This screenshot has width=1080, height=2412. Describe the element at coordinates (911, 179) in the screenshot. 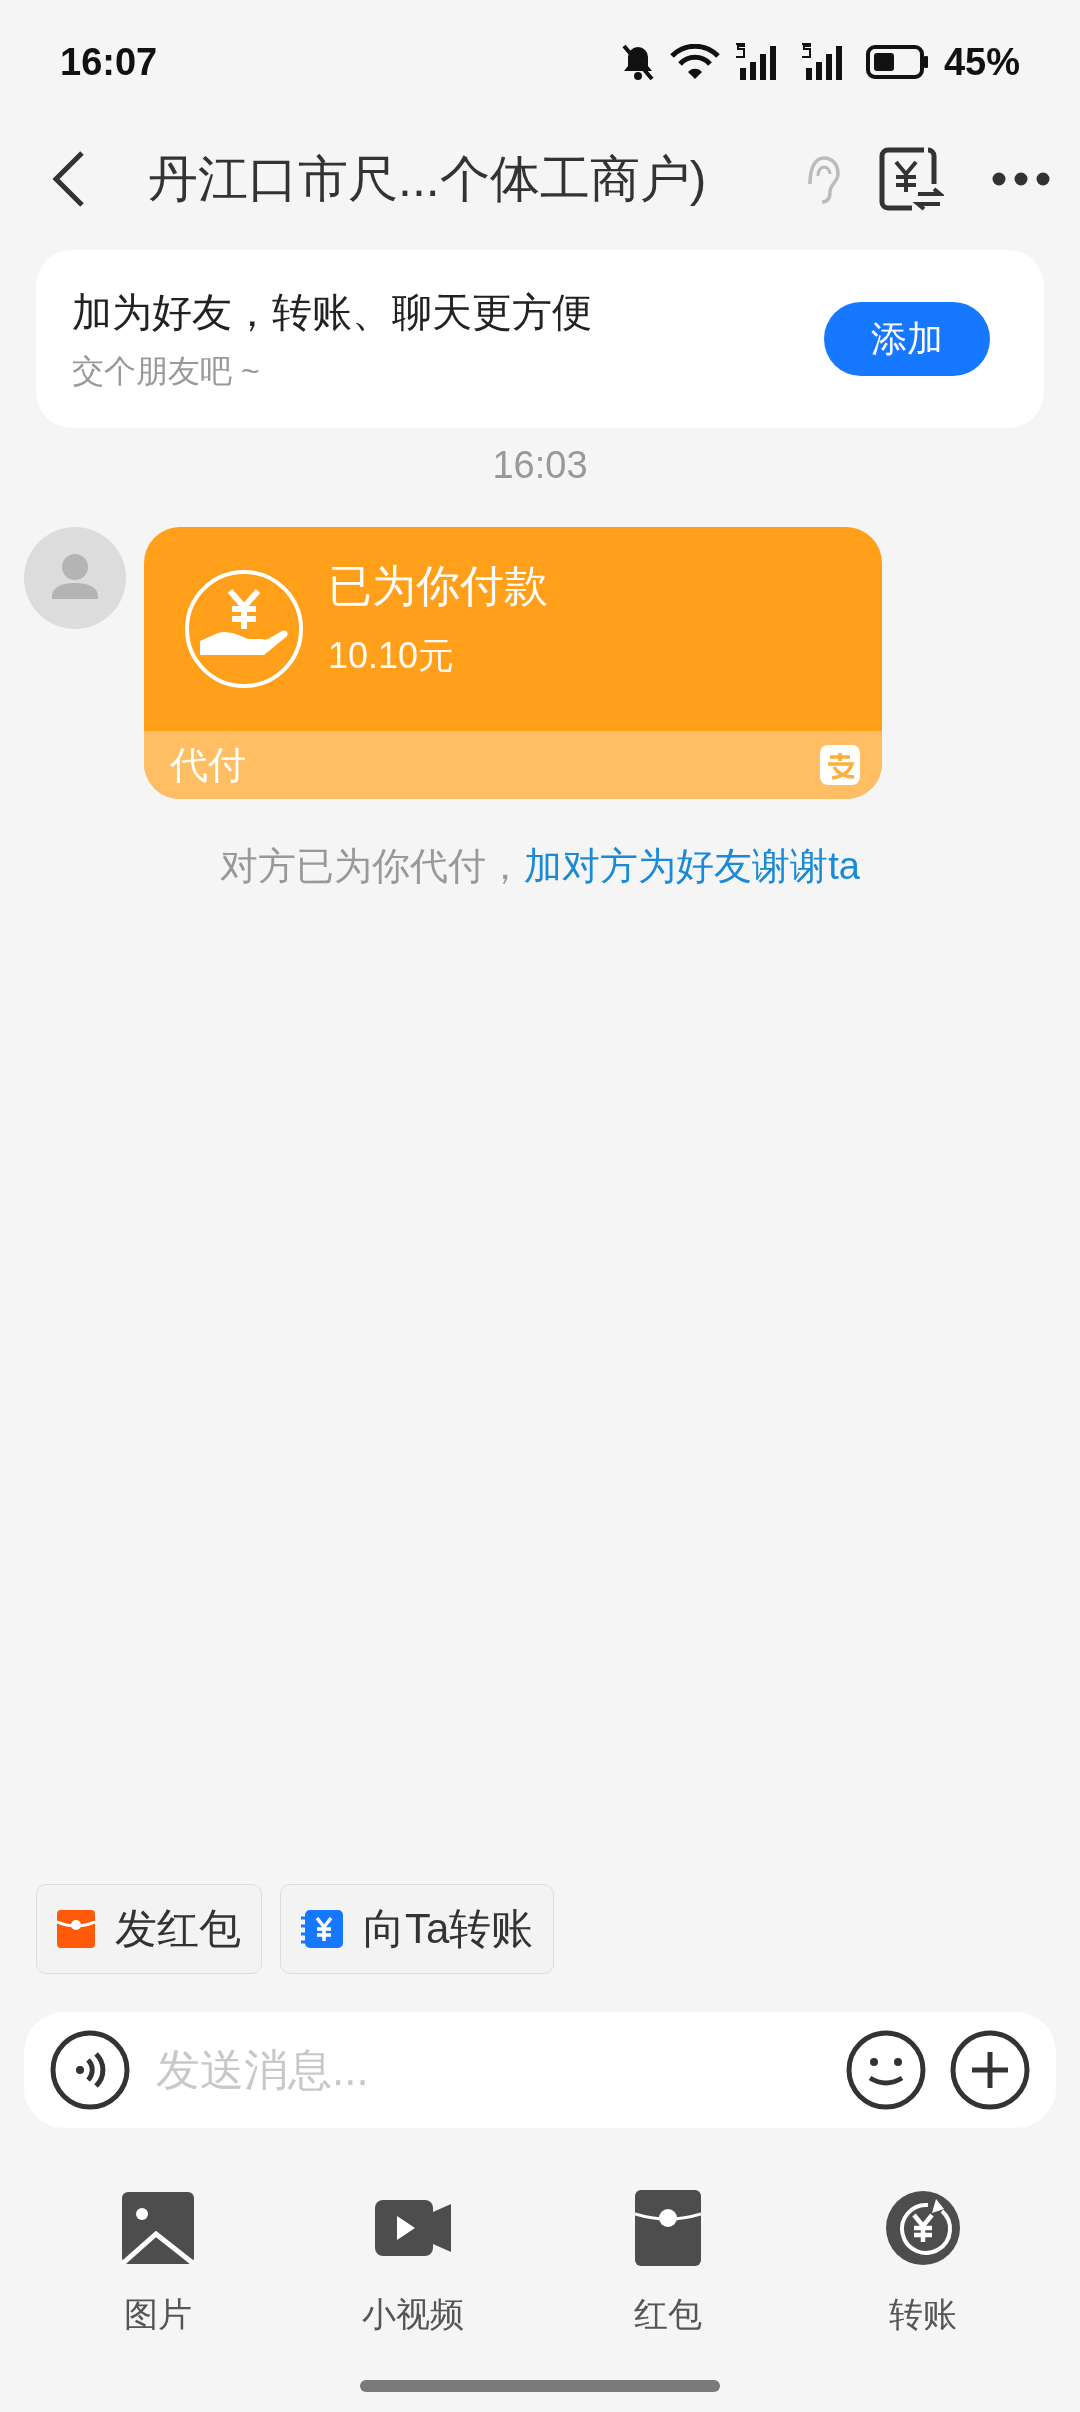

I see `yuan-exchange-icon` at that location.